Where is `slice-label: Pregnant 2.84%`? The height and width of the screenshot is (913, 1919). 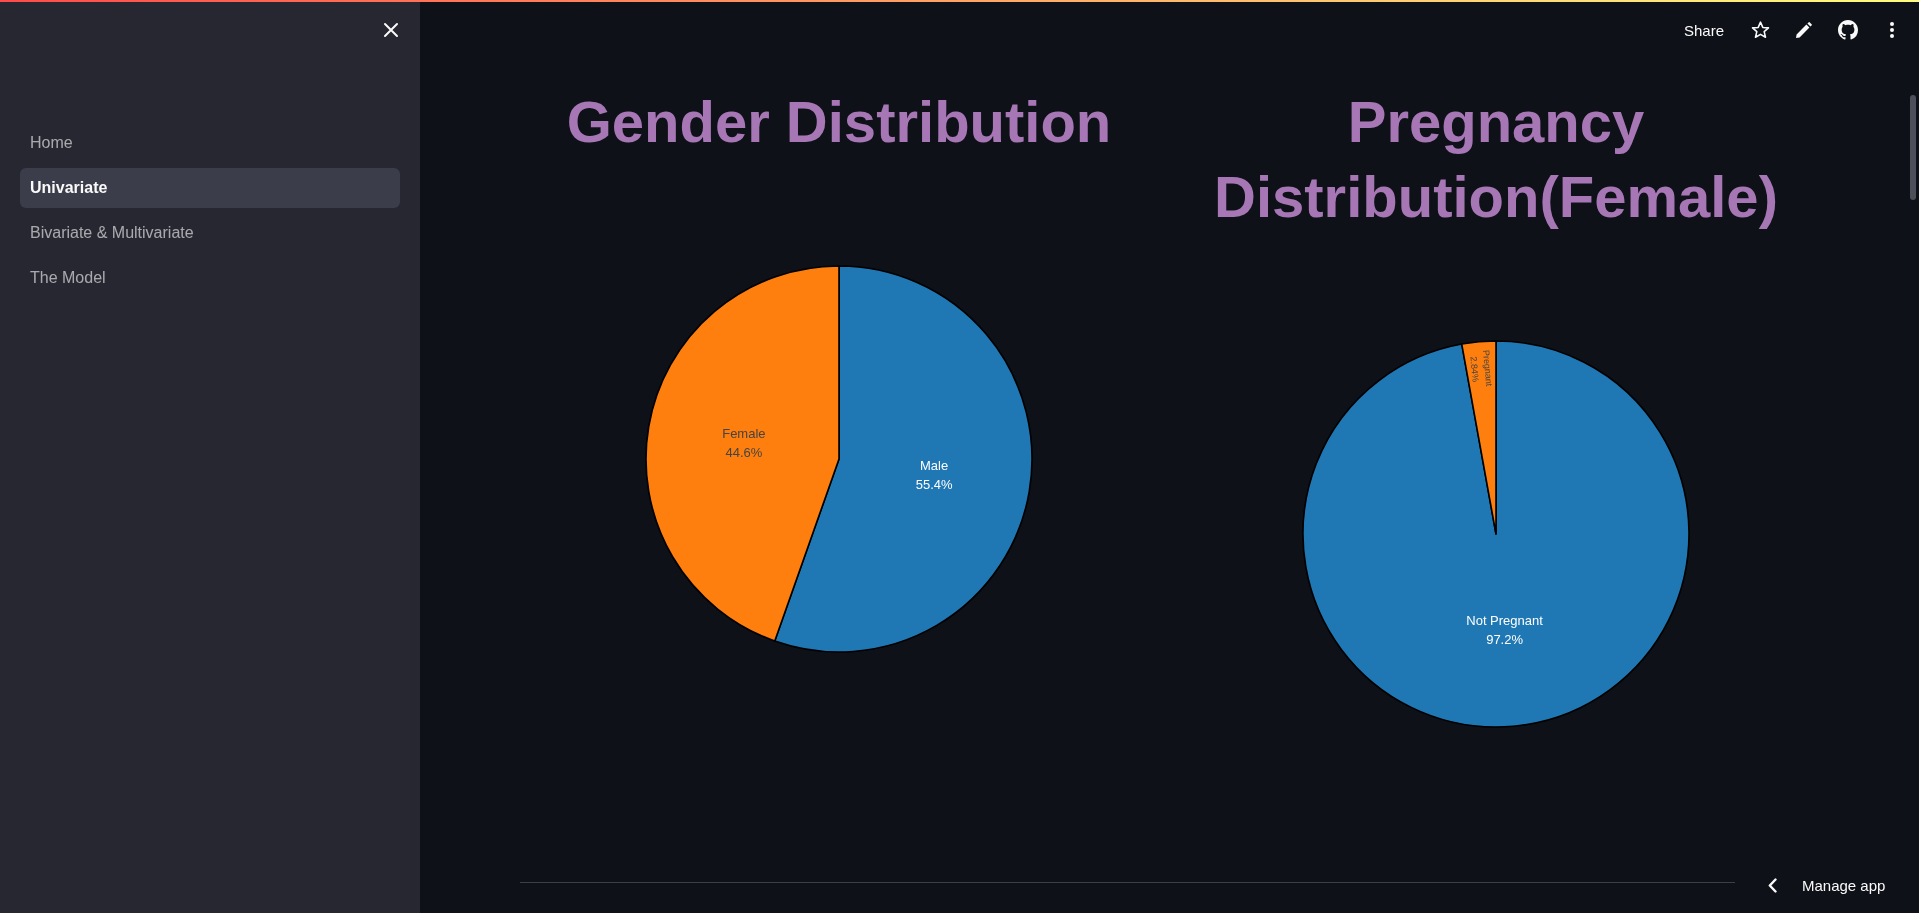 slice-label: Pregnant 2.84% is located at coordinates (1481, 368).